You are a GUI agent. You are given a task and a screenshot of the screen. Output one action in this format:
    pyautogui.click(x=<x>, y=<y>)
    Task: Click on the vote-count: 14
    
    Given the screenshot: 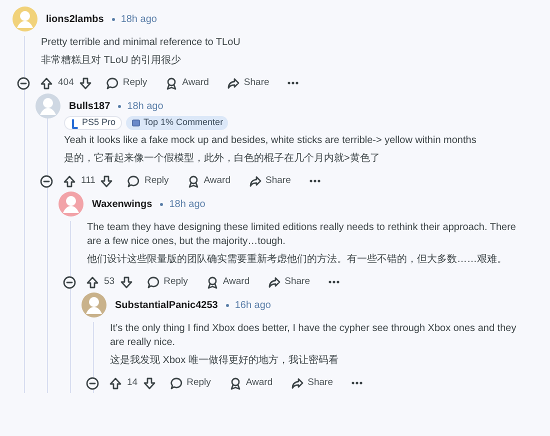 What is the action you would take?
    pyautogui.click(x=132, y=383)
    